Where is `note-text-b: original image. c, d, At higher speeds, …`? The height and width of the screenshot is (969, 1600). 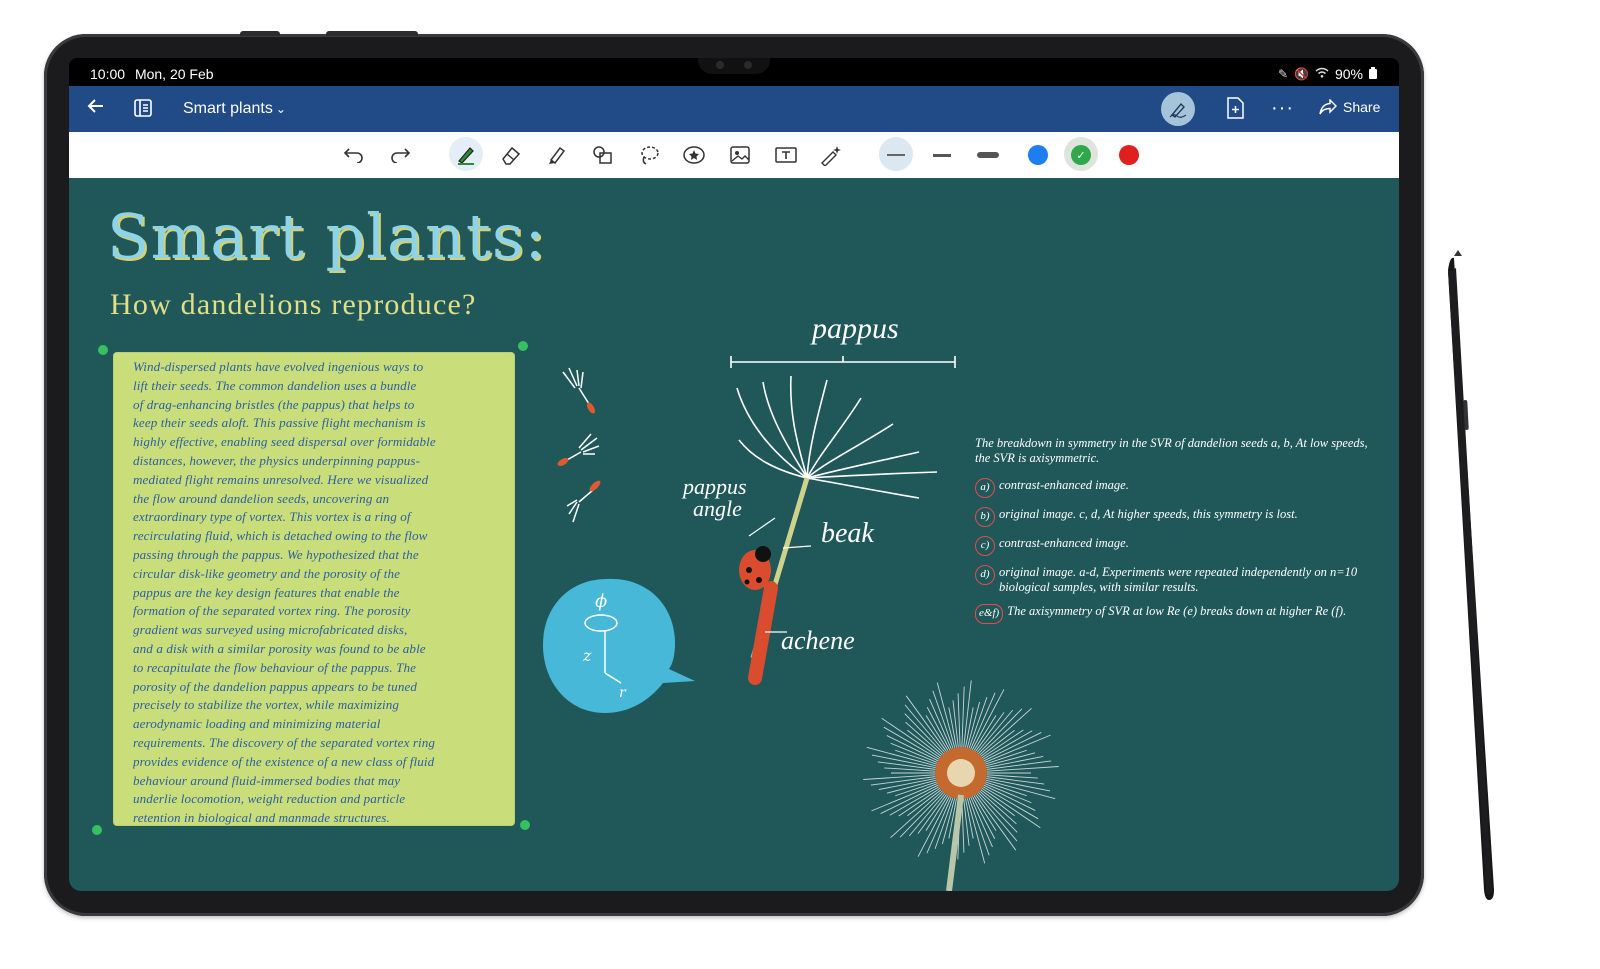
note-text-b: original image. c, d, At higher speeds, … is located at coordinates (1148, 514).